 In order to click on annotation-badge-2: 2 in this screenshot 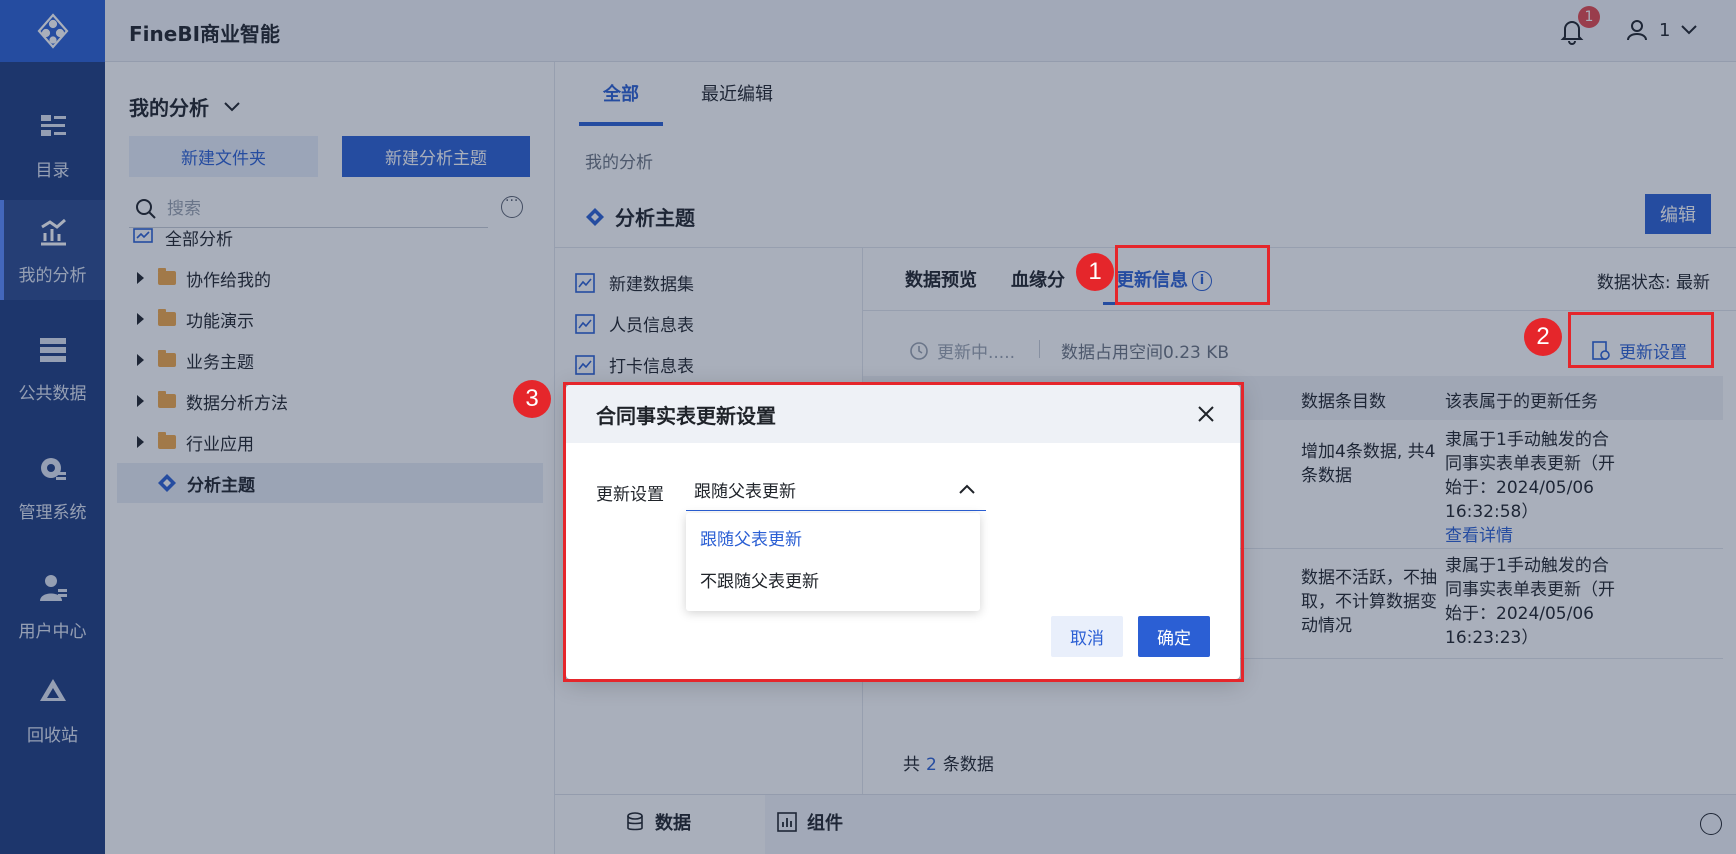, I will do `click(1543, 337)`.